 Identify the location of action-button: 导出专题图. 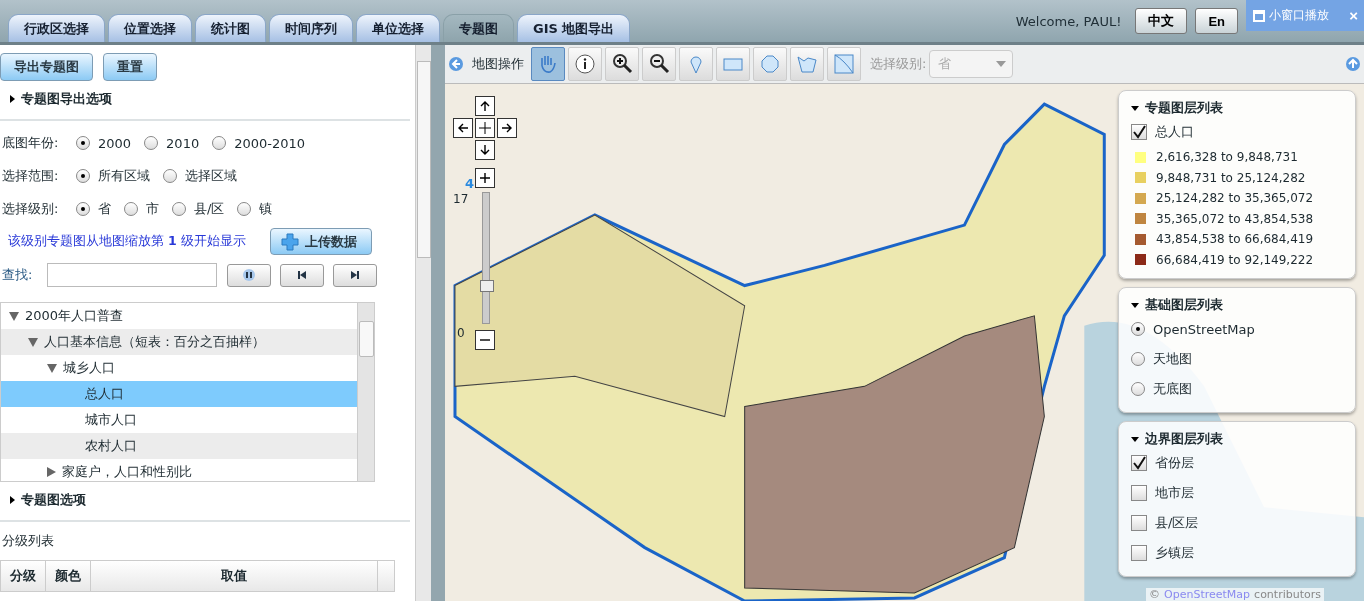
(46, 67).